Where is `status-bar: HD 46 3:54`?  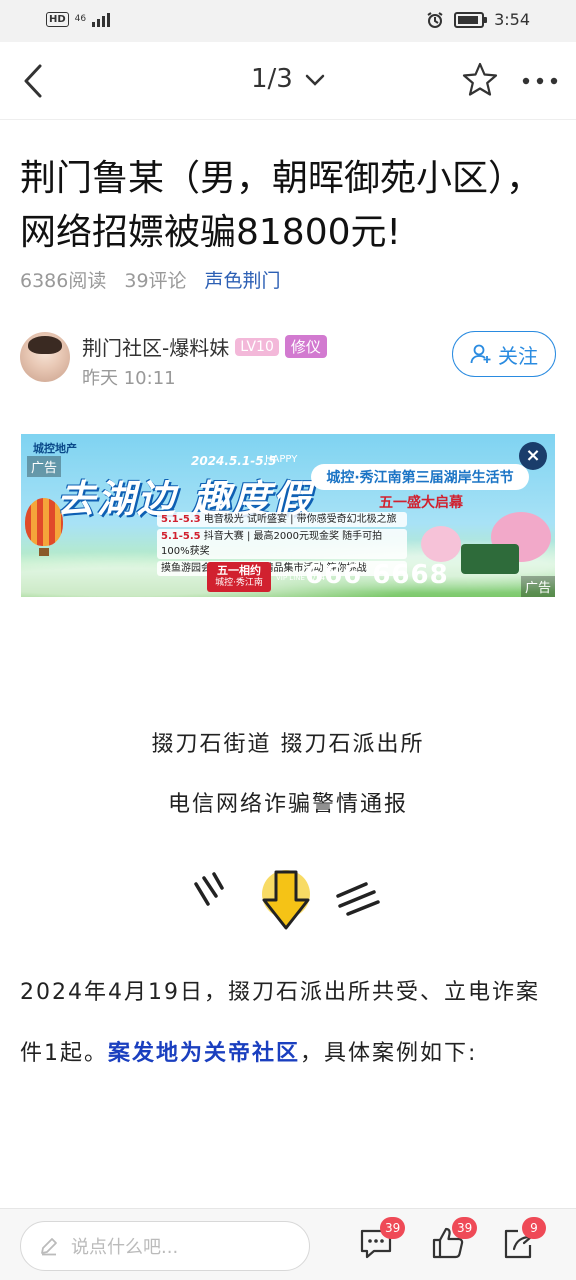 status-bar: HD 46 3:54 is located at coordinates (288, 21).